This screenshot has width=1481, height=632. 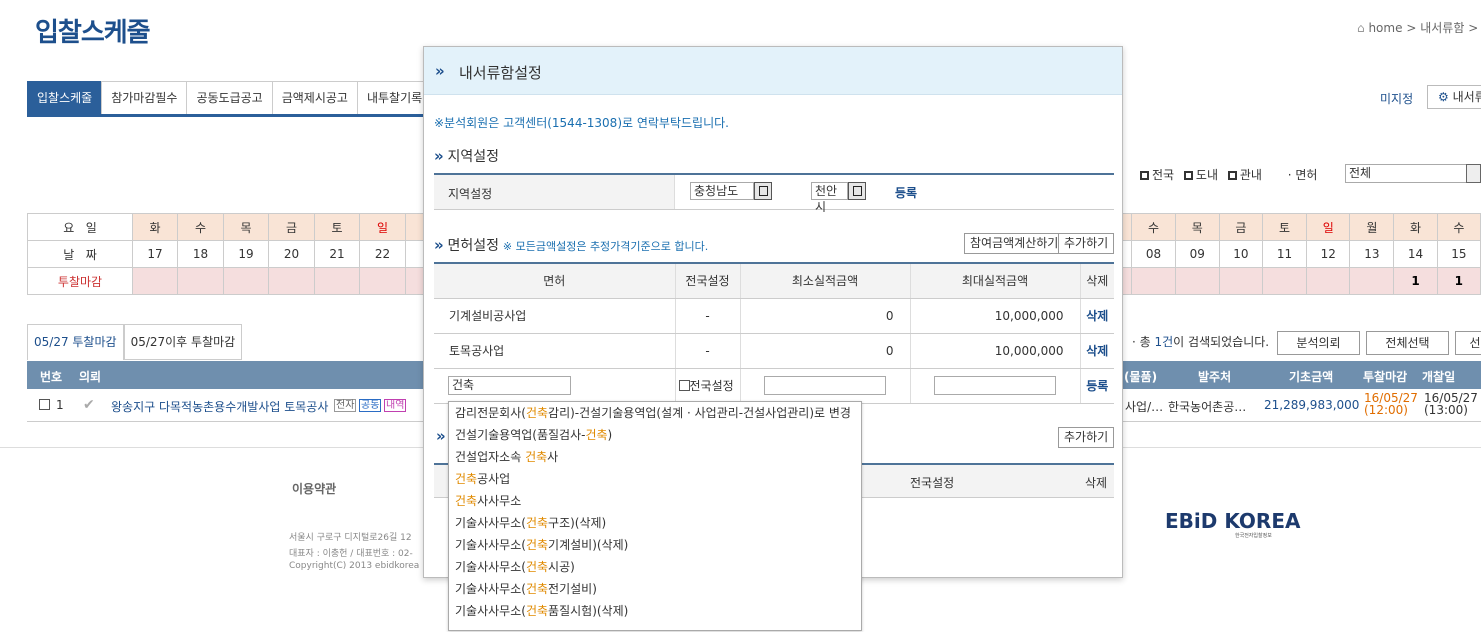 I want to click on col-delete: 삭제, so click(x=1097, y=281).